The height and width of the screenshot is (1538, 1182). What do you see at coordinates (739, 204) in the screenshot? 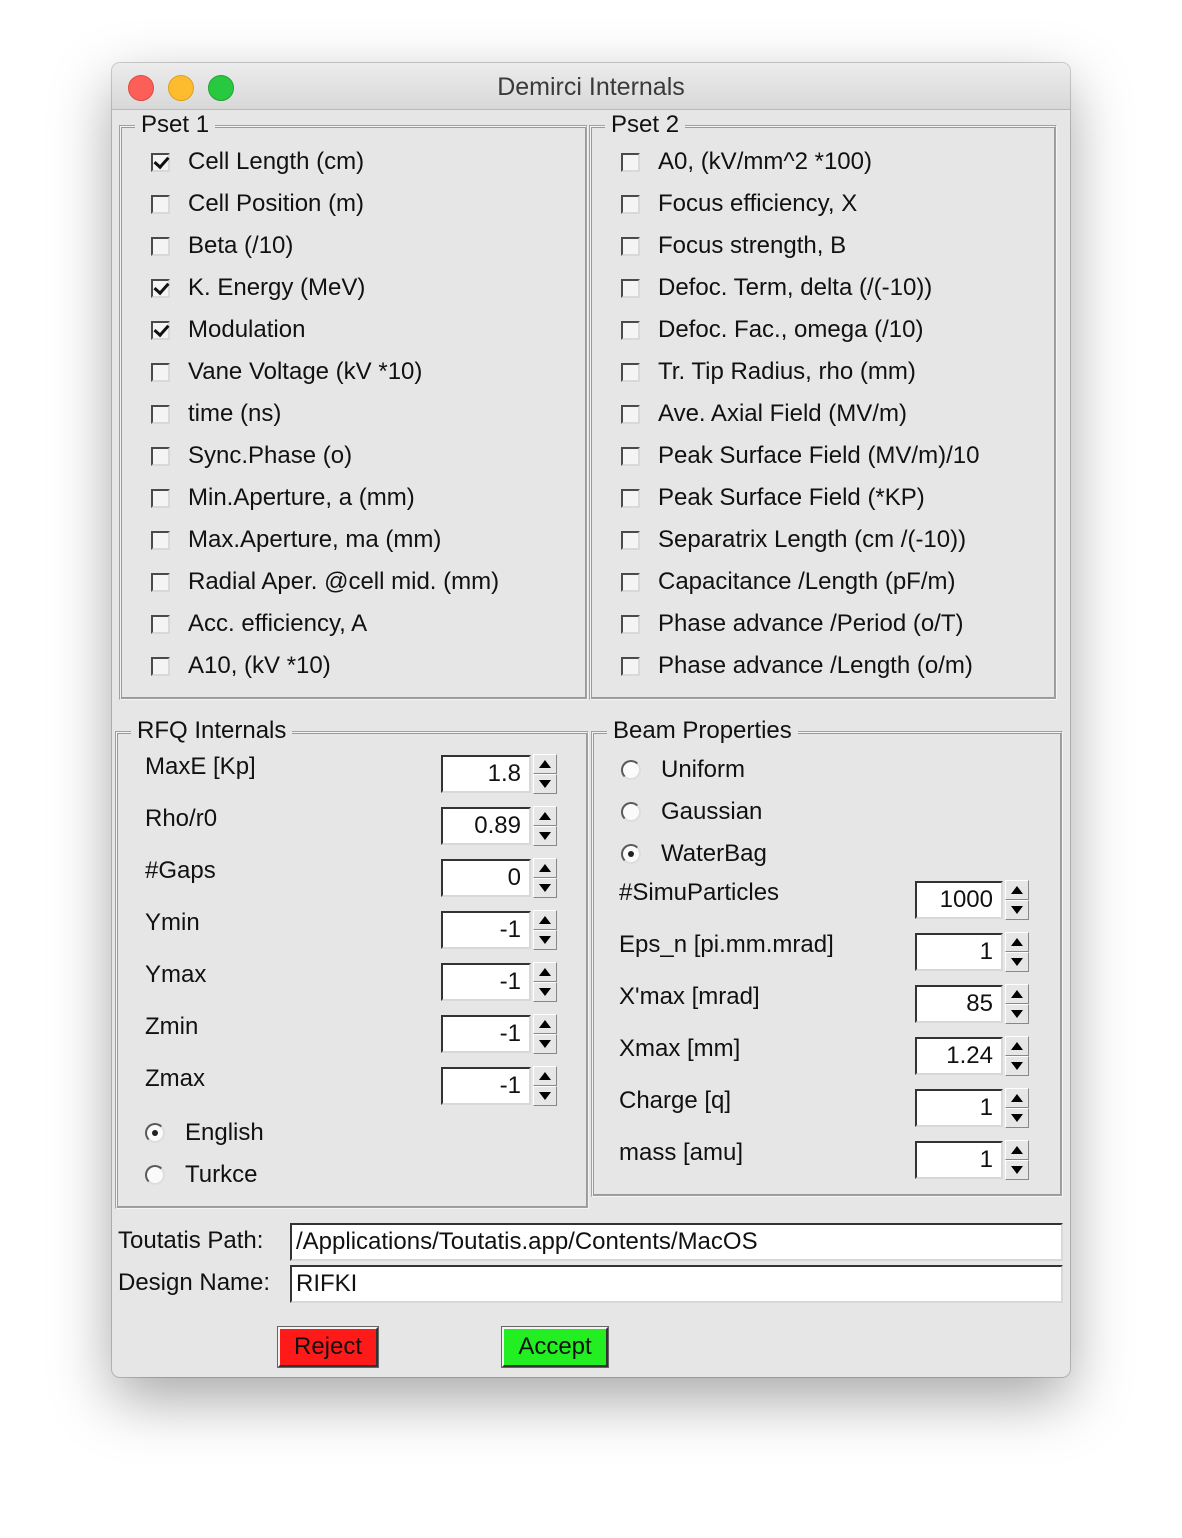
I see `pset2-item-focus-efficiency-x: Focus efficiency, X` at bounding box center [739, 204].